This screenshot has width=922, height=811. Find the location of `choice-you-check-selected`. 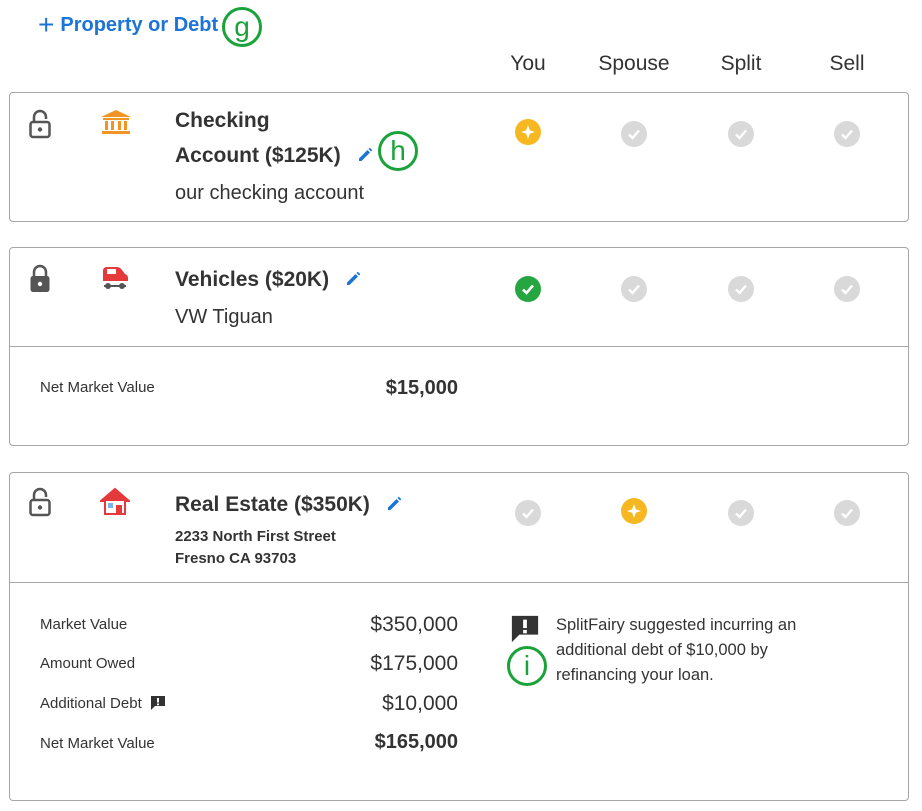

choice-you-check-selected is located at coordinates (528, 289).